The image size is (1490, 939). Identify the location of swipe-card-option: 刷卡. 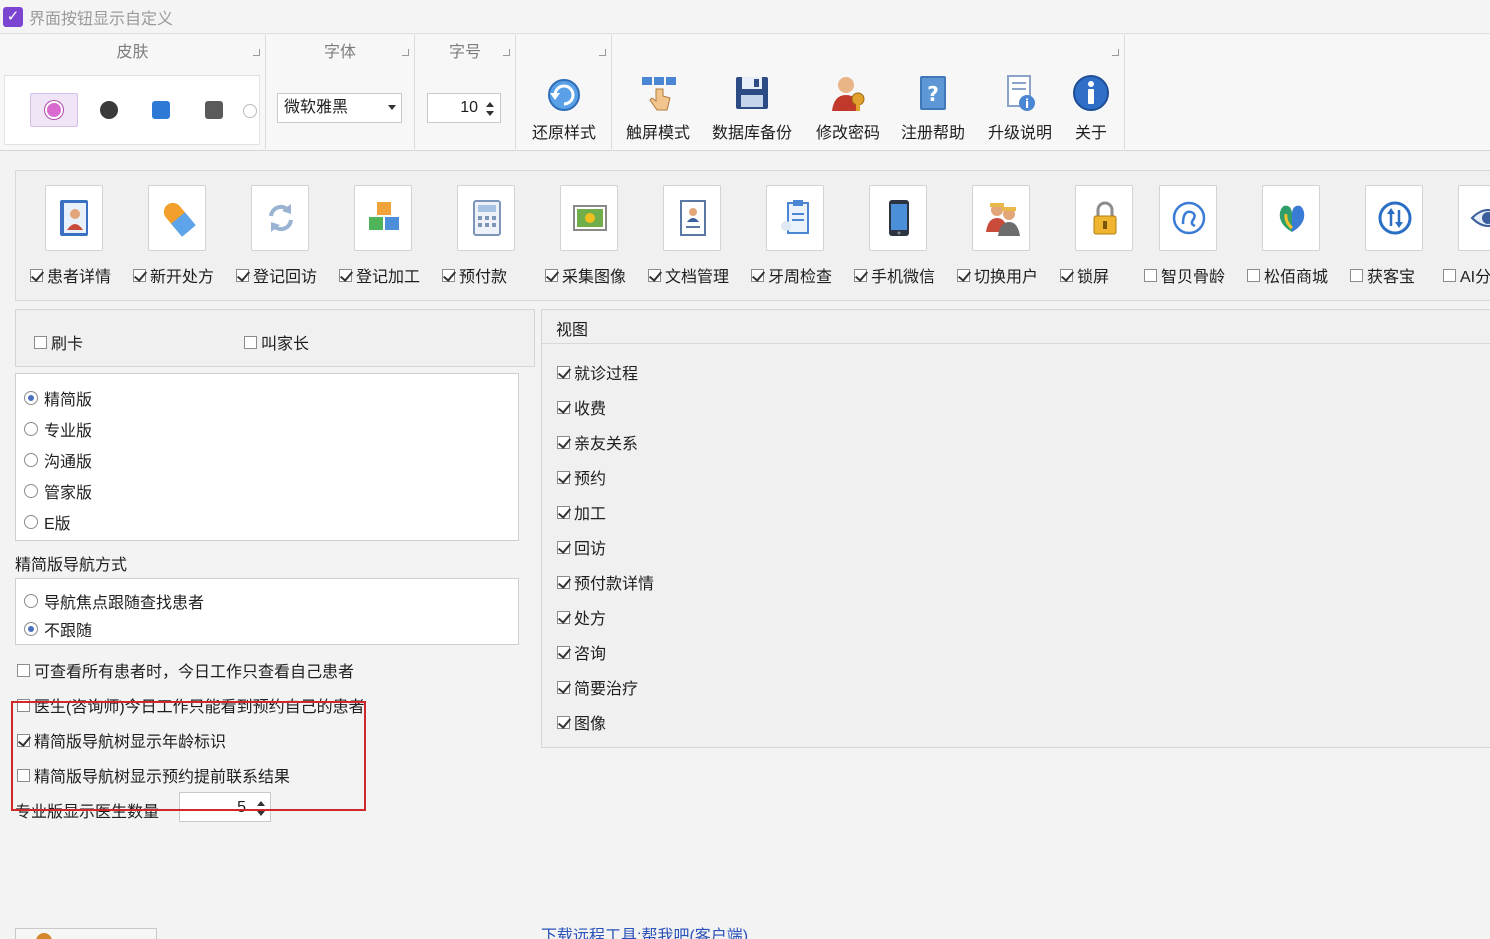
(58, 342).